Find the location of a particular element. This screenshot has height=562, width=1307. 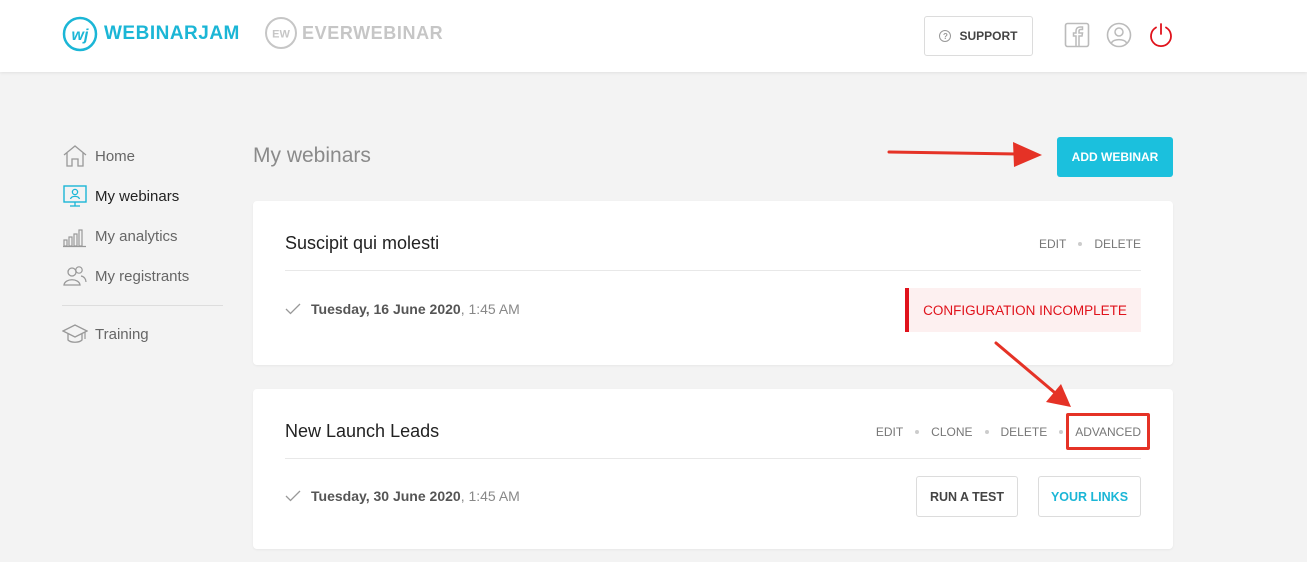

user-profile-icon is located at coordinates (1119, 35).